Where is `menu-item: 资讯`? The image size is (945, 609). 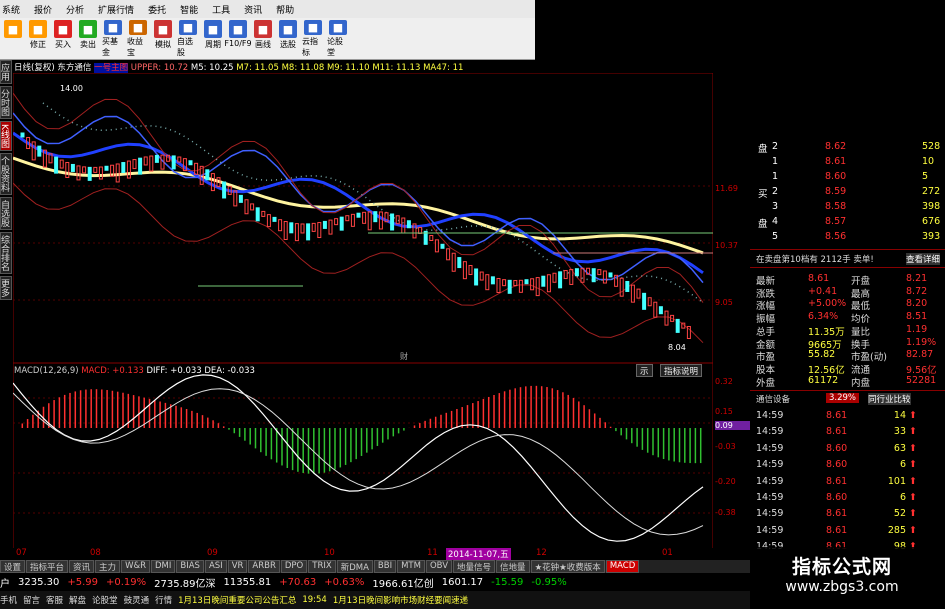 menu-item: 资讯 is located at coordinates (253, 9).